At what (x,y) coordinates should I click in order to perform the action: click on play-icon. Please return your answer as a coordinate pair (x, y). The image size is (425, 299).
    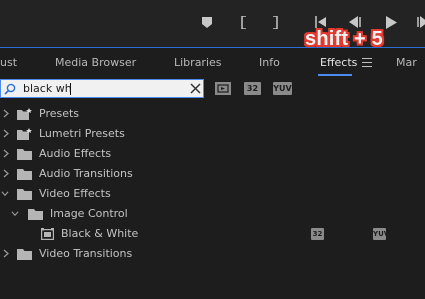
    Looking at the image, I should click on (391, 22).